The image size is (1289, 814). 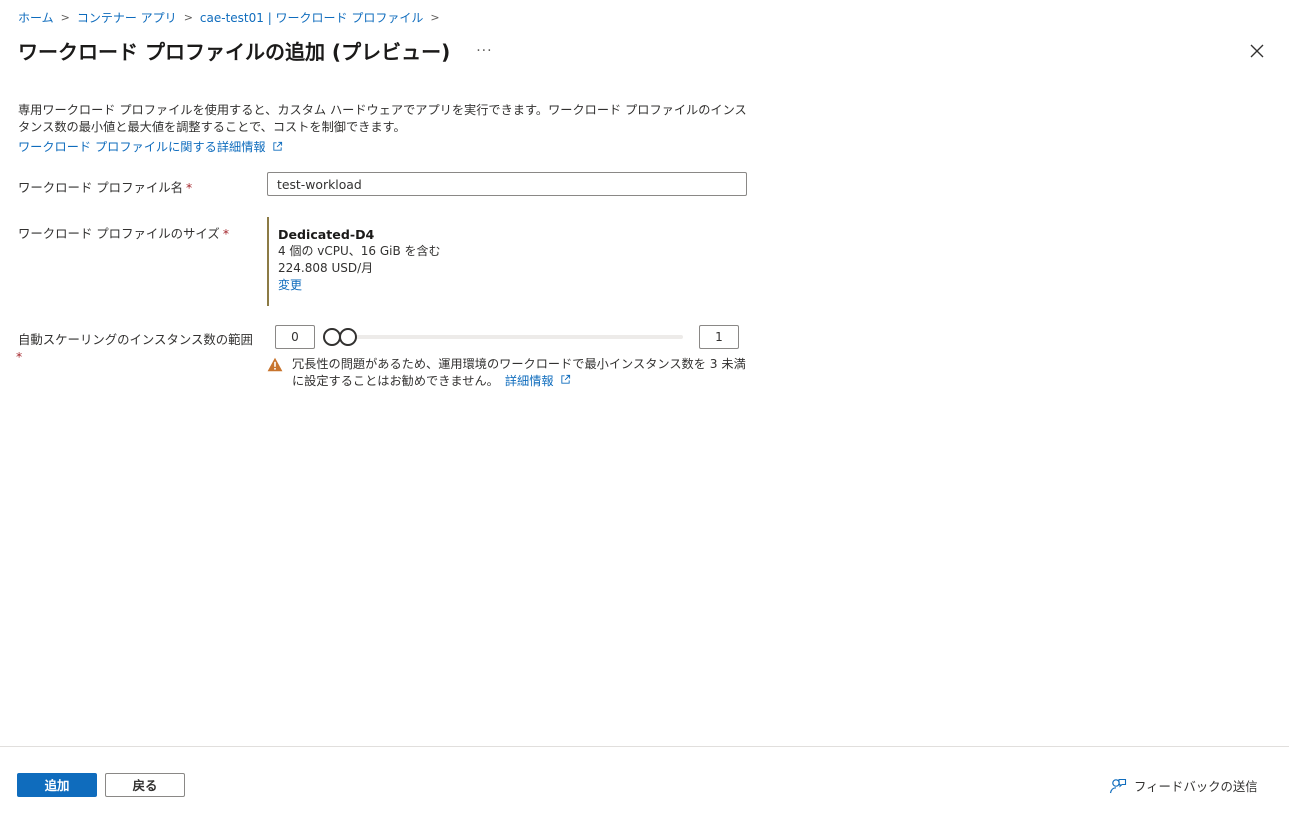 I want to click on send-feedback-button: フィードバックの送信, so click(x=1183, y=786).